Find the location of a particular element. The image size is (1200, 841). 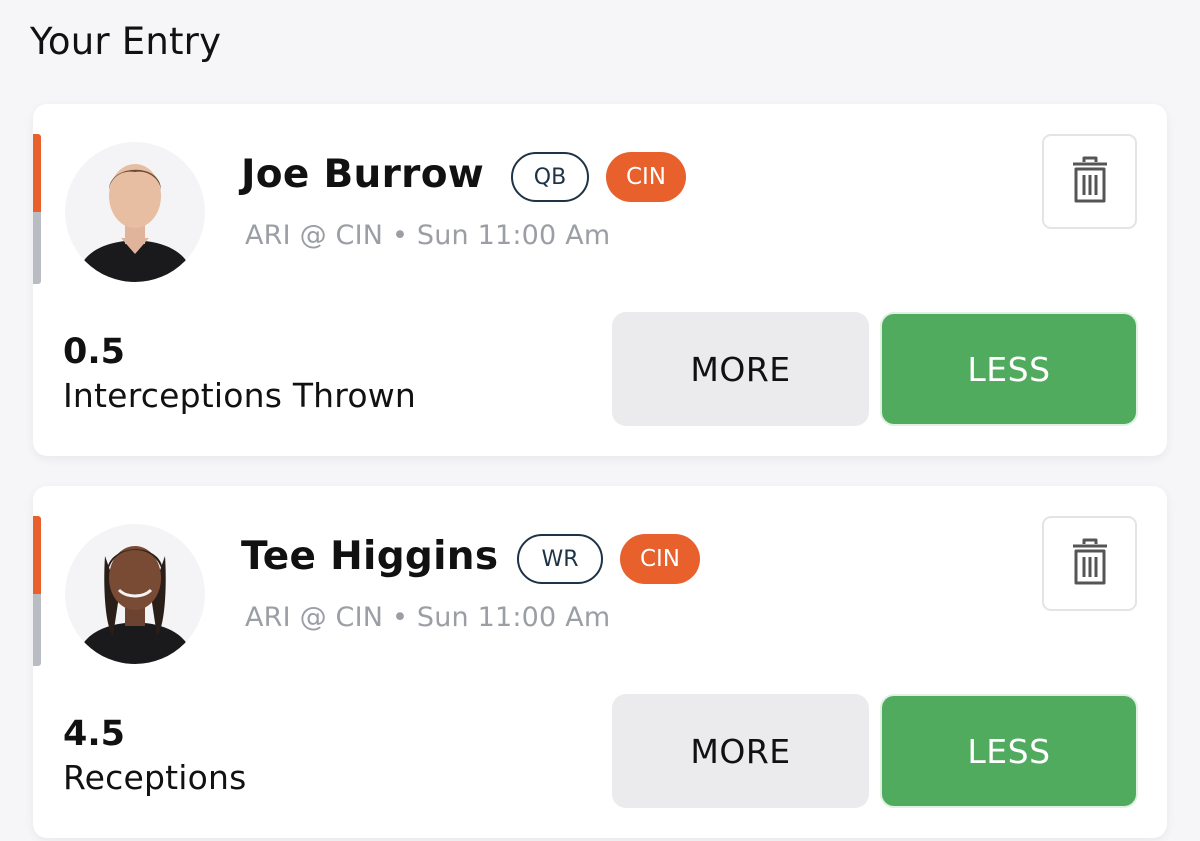

page-title: Your Entry is located at coordinates (126, 41).